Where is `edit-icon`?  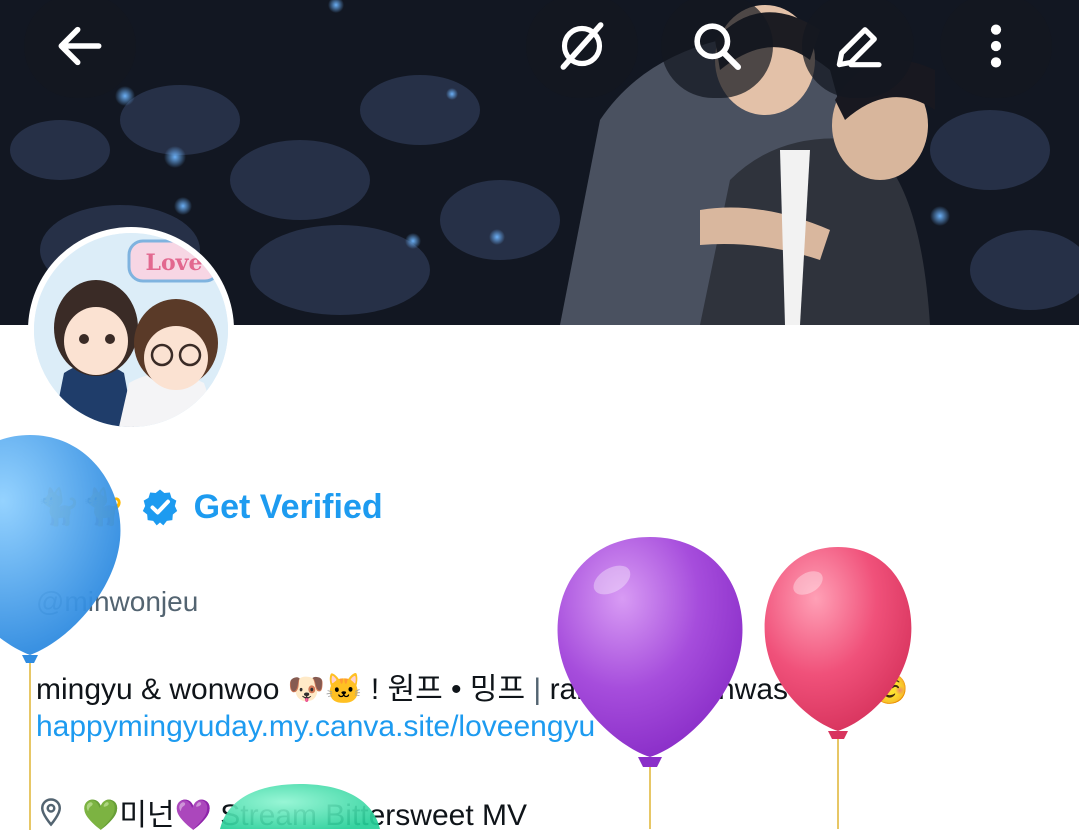
edit-icon is located at coordinates (859, 47).